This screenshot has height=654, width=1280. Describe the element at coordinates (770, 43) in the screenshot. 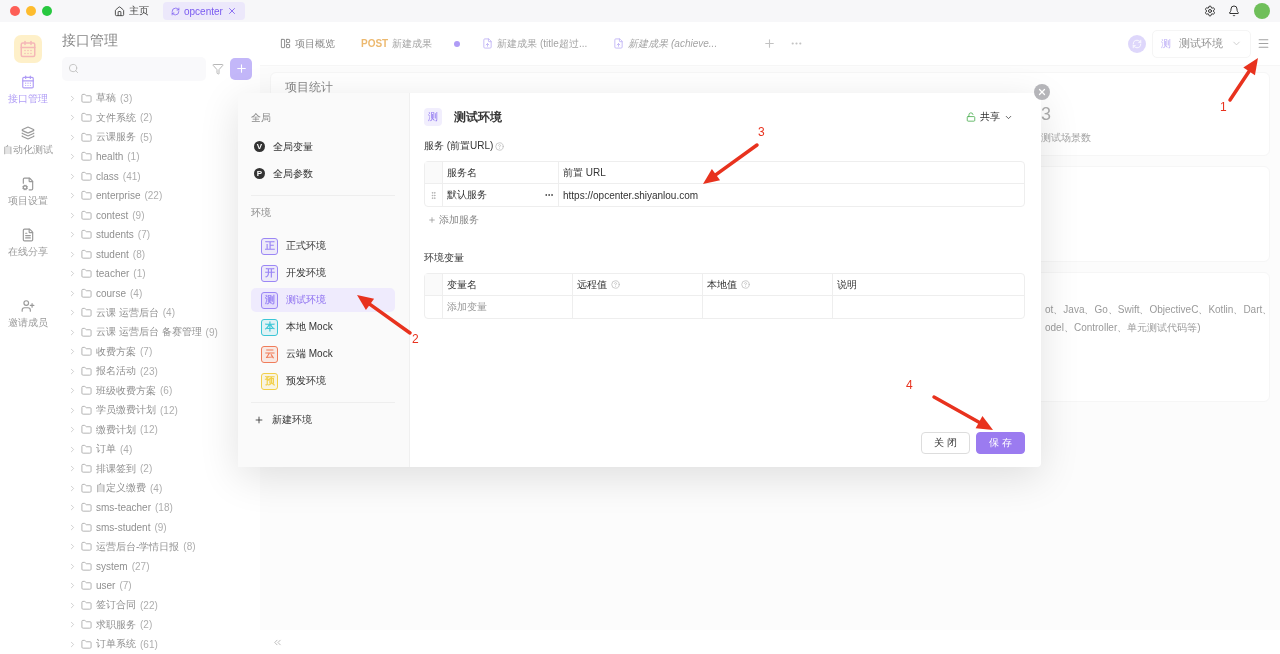

I see `plus-icon` at that location.